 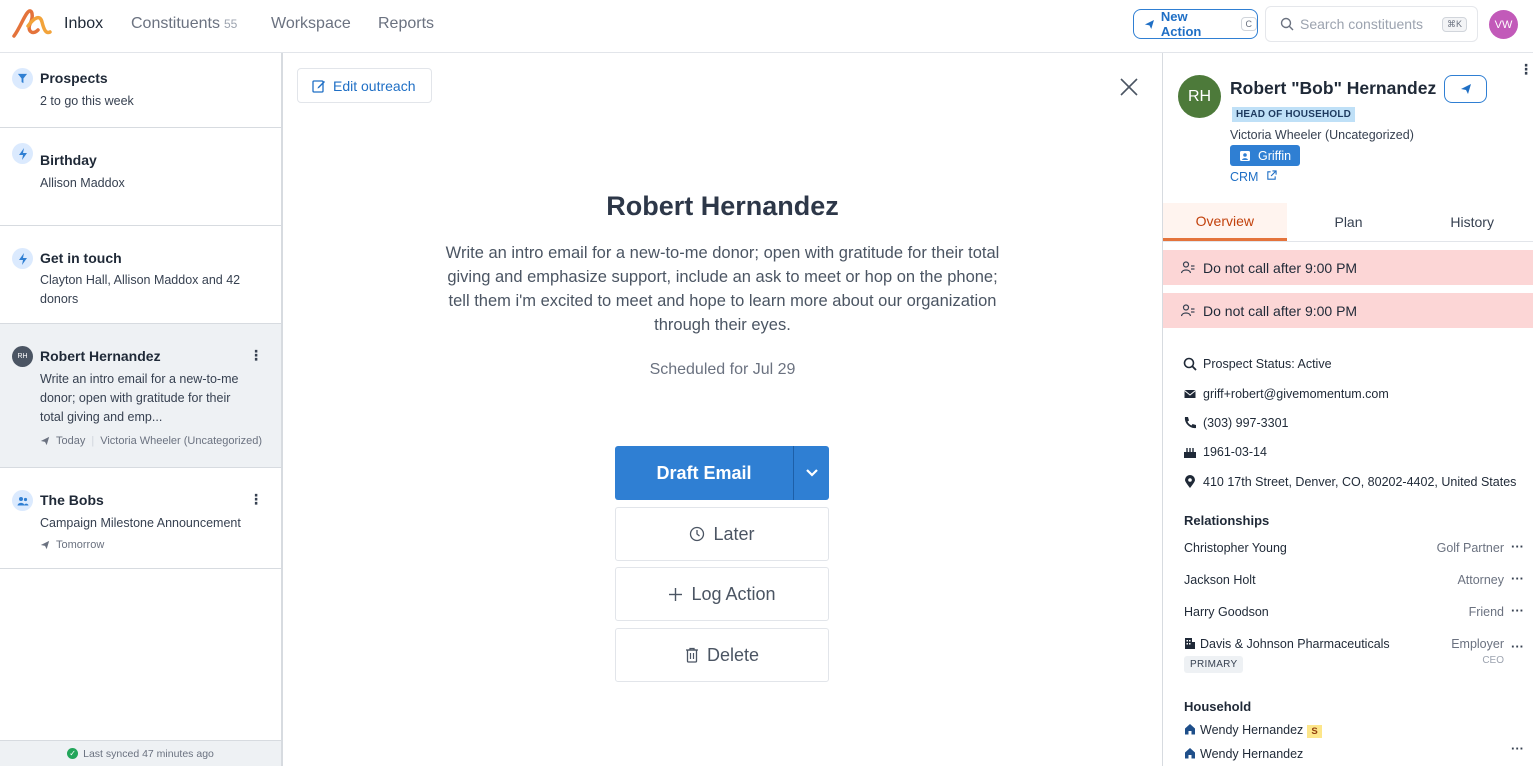 What do you see at coordinates (230, 24) in the screenshot?
I see `constituents-count: 55` at bounding box center [230, 24].